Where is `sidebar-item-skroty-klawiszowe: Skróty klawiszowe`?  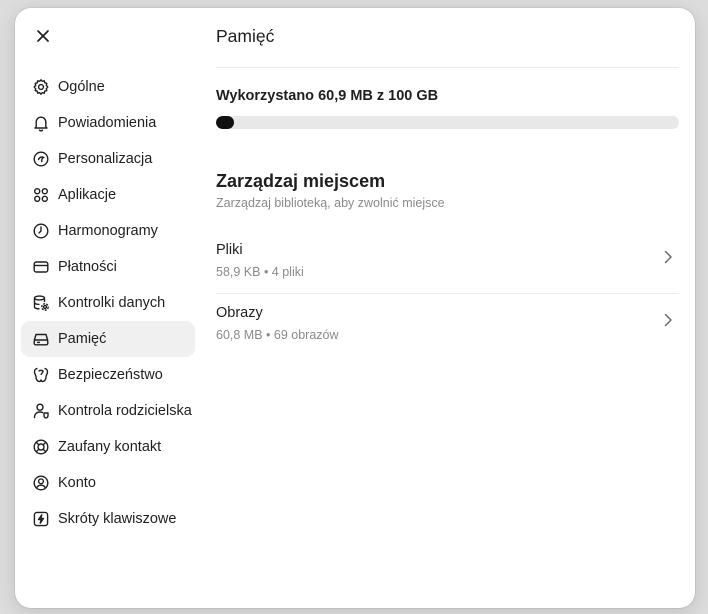
sidebar-item-skroty-klawiszowe: Skróty klawiszowe is located at coordinates (108, 519).